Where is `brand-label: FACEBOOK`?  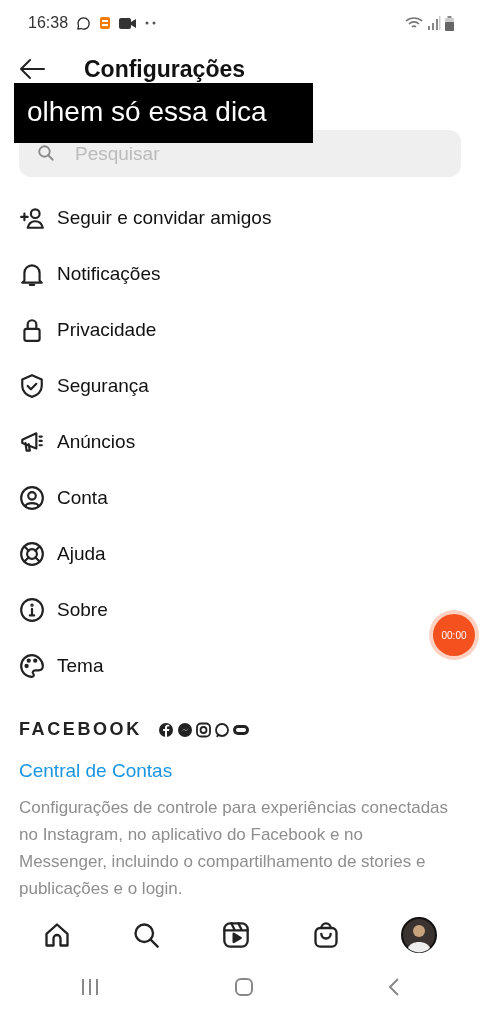
brand-label: FACEBOOK is located at coordinates (80, 729).